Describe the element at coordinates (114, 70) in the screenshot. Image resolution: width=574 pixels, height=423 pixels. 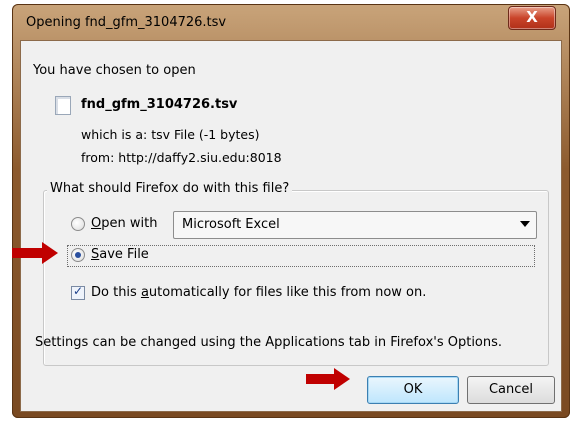
I see `intro-text: You have chosen to open` at that location.